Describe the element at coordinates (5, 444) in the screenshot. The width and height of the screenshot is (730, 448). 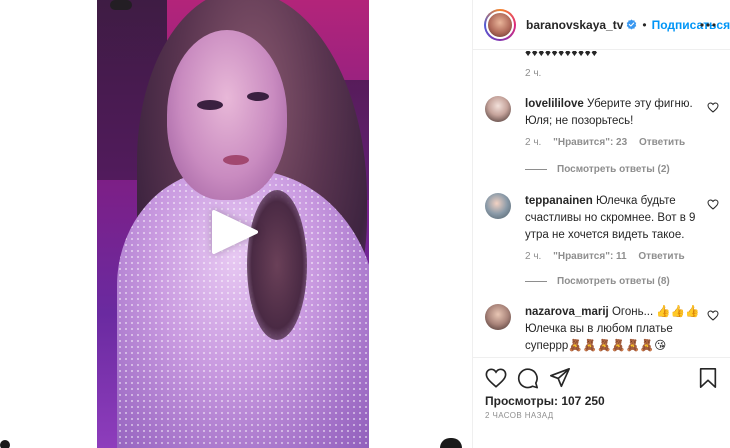
I see `bottom-left-control` at that location.